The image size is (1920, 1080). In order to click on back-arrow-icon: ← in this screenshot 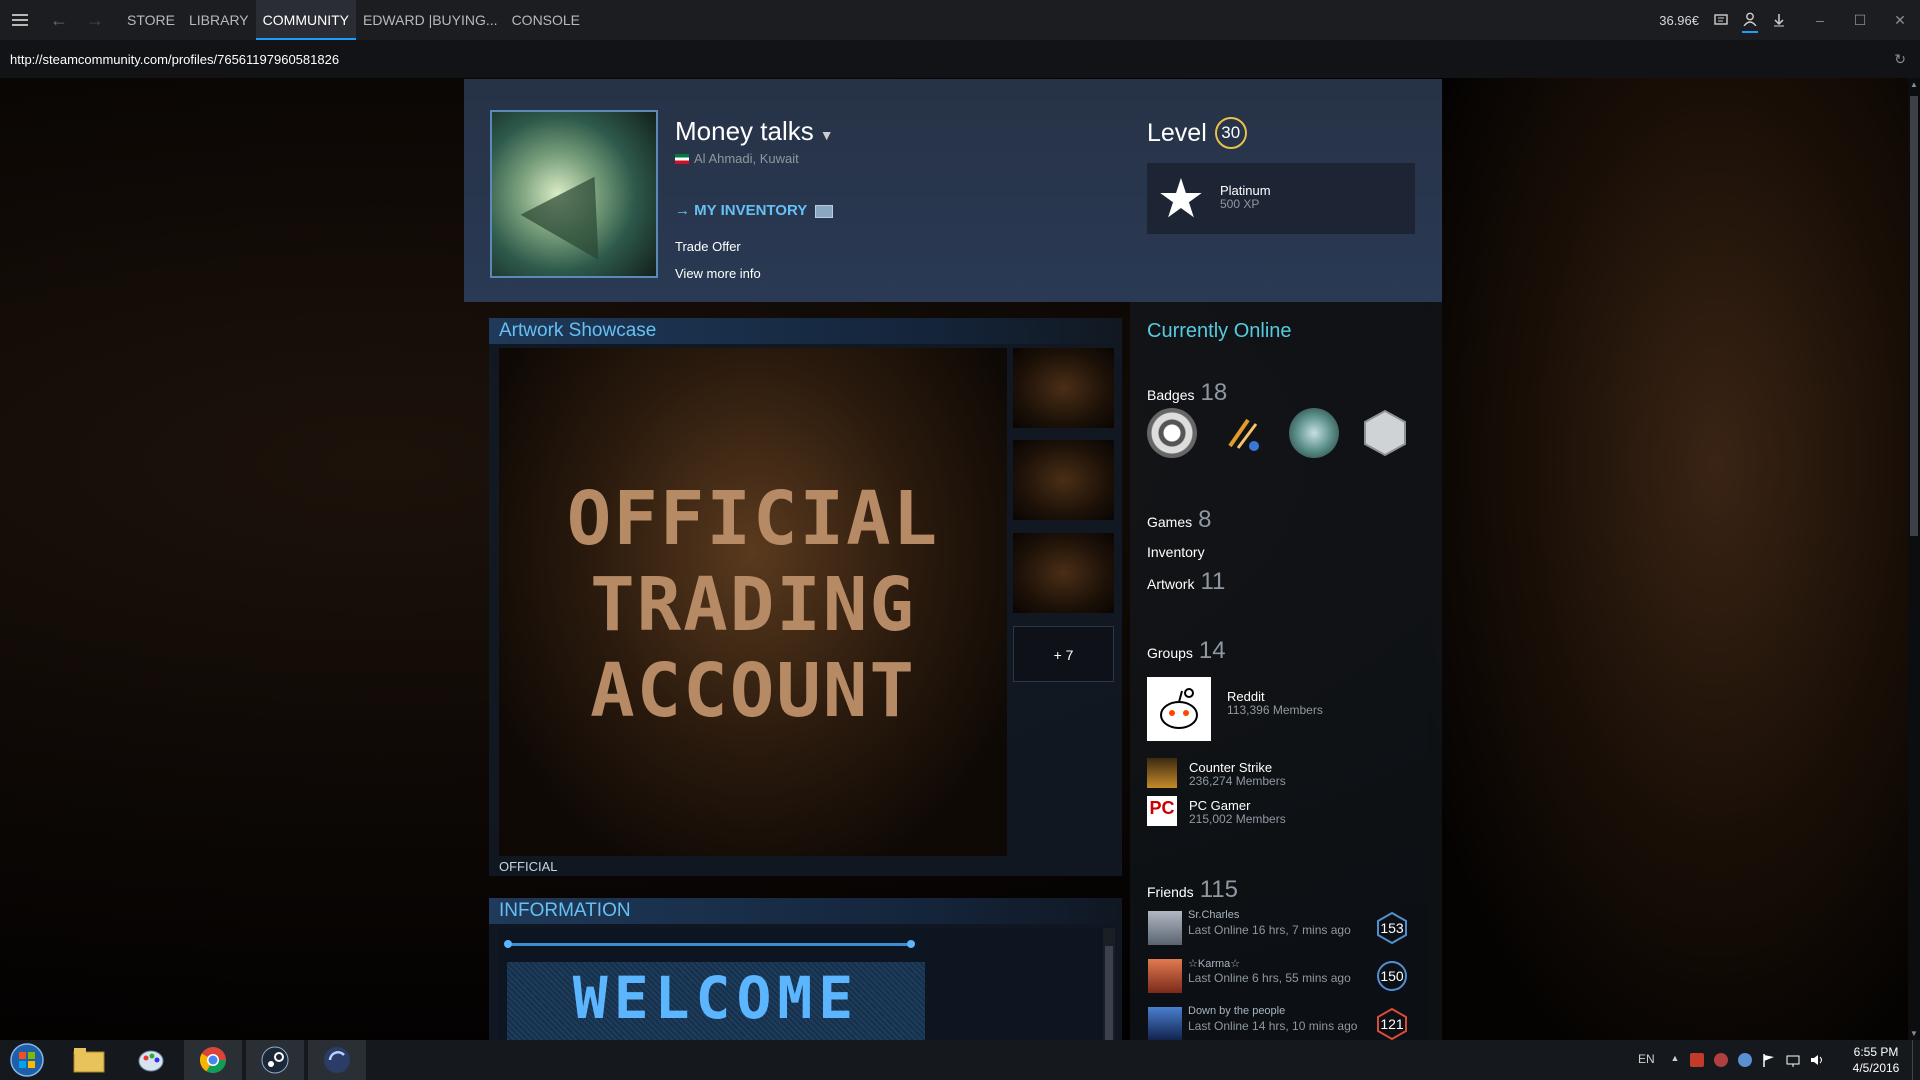, I will do `click(59, 20)`.